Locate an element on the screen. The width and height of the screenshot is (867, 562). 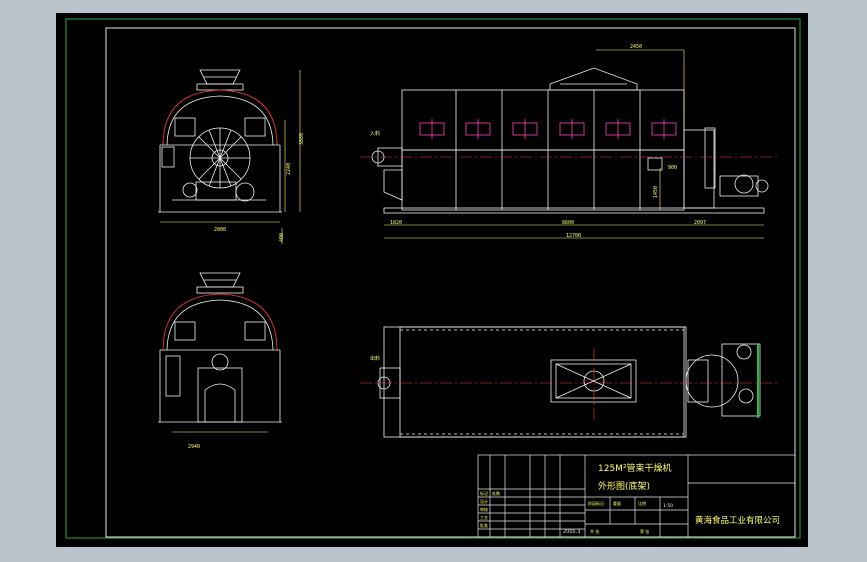
company-name: 黄海食品工业有限公司 is located at coordinates (737, 520).